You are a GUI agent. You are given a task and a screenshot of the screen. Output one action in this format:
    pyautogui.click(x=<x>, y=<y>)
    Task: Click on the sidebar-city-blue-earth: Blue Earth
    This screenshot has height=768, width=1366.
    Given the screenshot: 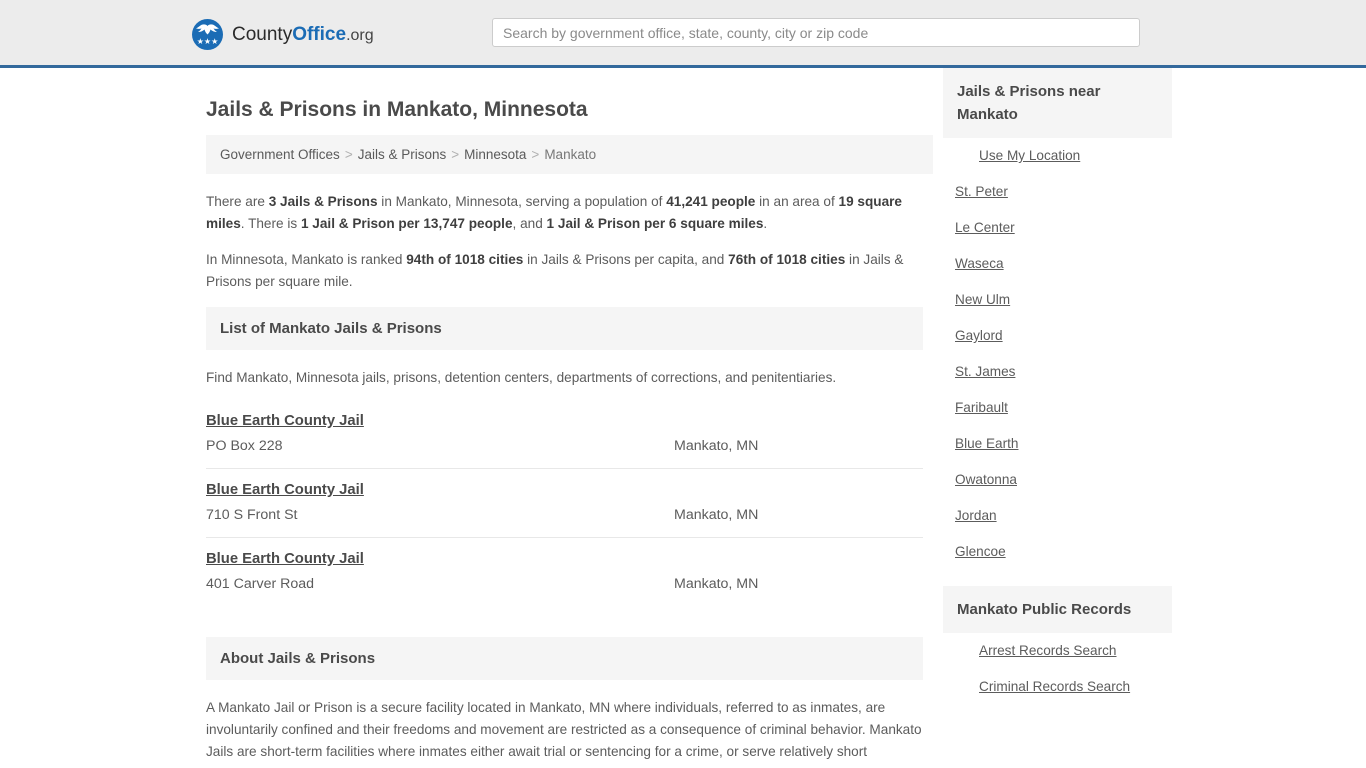 What is the action you would take?
    pyautogui.click(x=1057, y=444)
    